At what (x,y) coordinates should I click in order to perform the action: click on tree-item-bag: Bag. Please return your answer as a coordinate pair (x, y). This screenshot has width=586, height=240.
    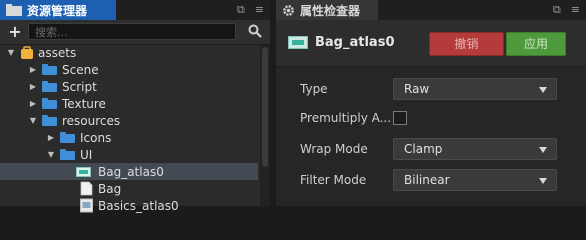
    Looking at the image, I should click on (129, 188).